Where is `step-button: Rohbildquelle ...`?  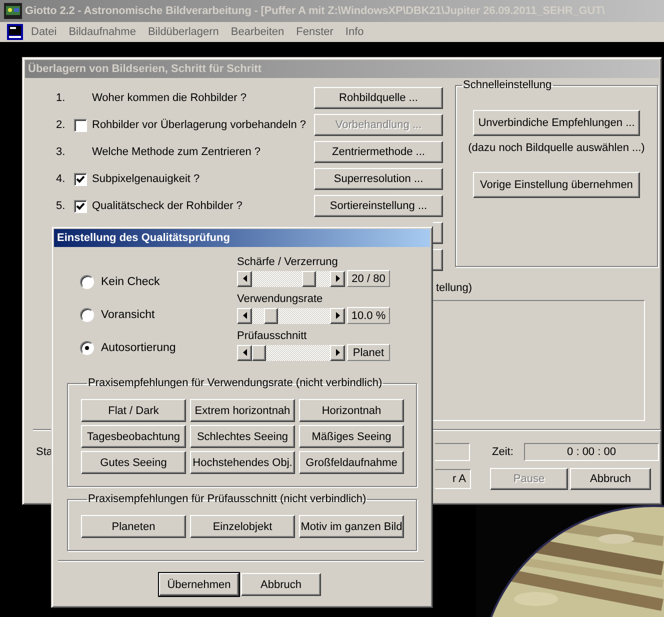
step-button: Rohbildquelle ... is located at coordinates (378, 98).